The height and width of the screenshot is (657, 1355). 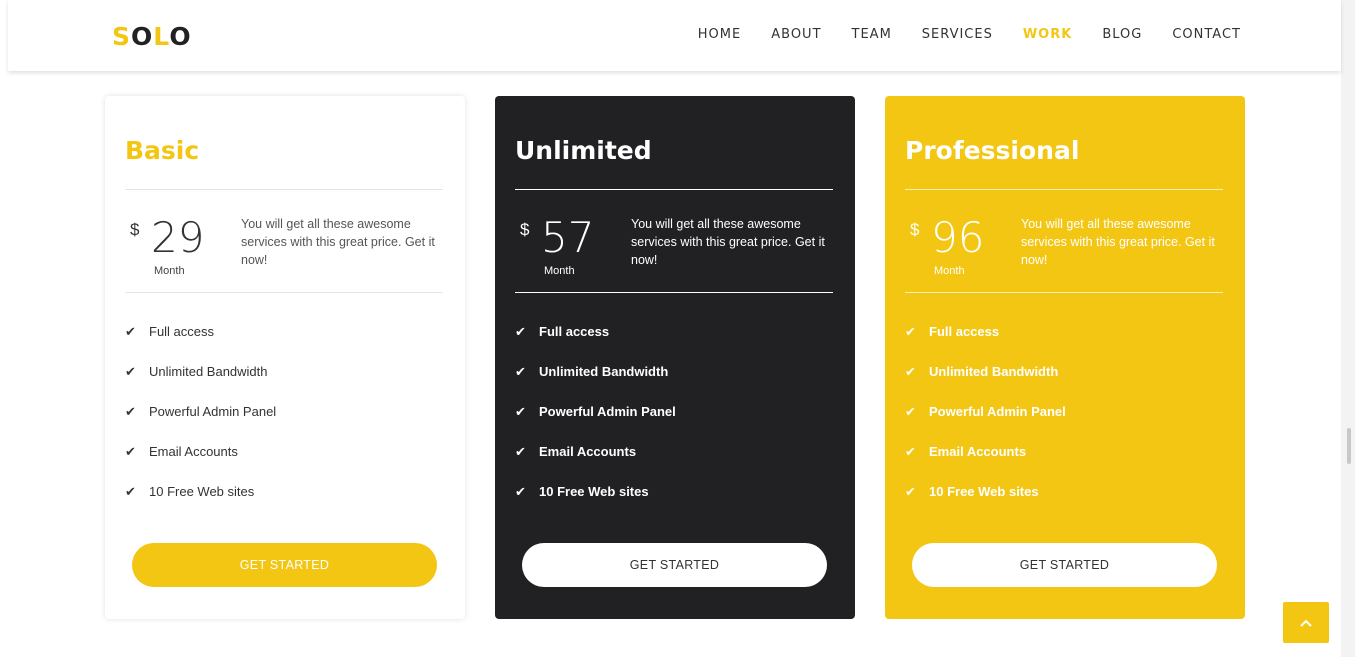 What do you see at coordinates (568, 237) in the screenshot?
I see `price-amount: 57` at bounding box center [568, 237].